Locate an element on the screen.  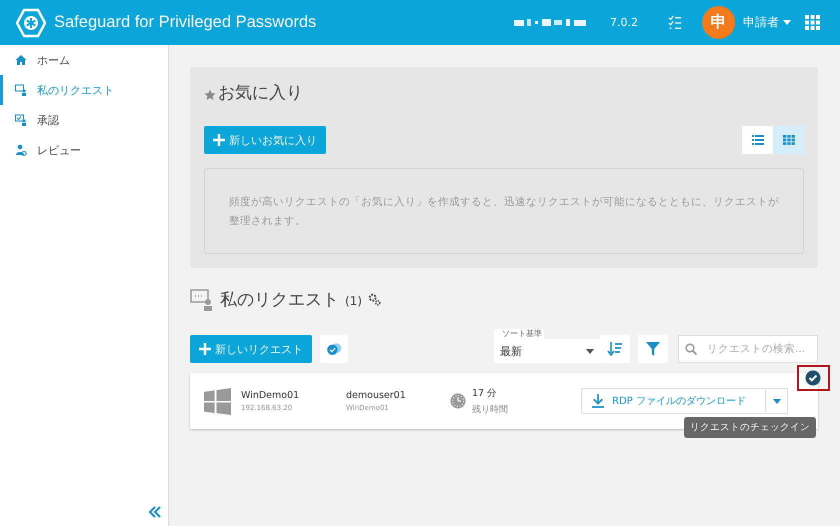
new-request-button: 新しいリクエスト is located at coordinates (251, 349).